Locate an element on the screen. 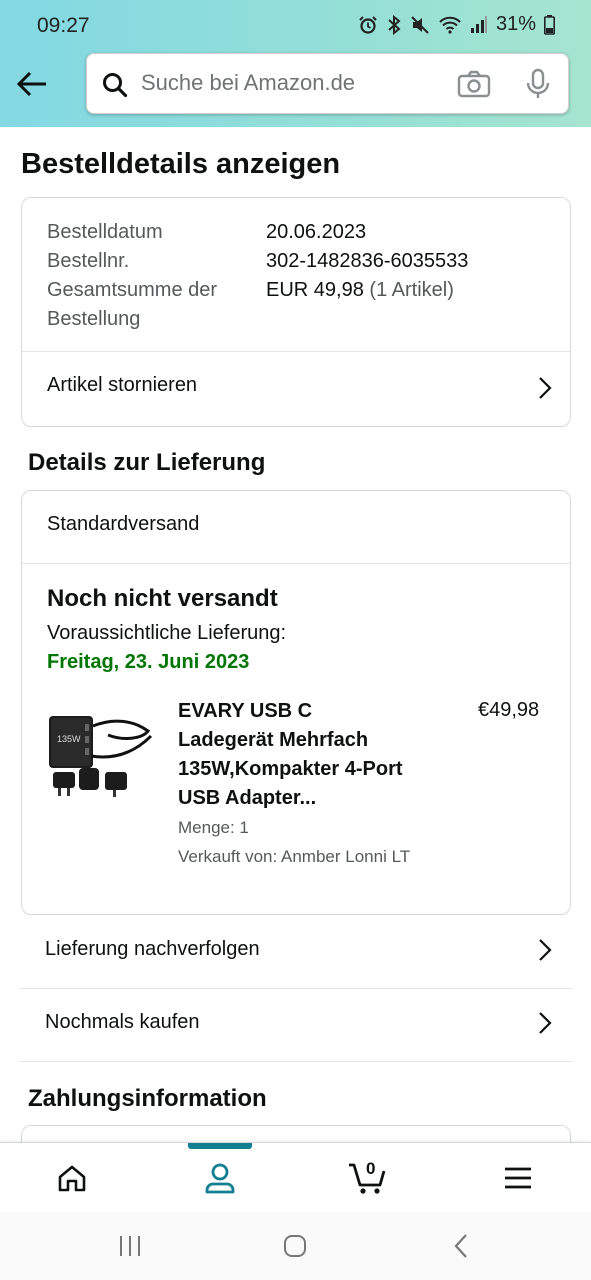  alarm-icon is located at coordinates (368, 24).